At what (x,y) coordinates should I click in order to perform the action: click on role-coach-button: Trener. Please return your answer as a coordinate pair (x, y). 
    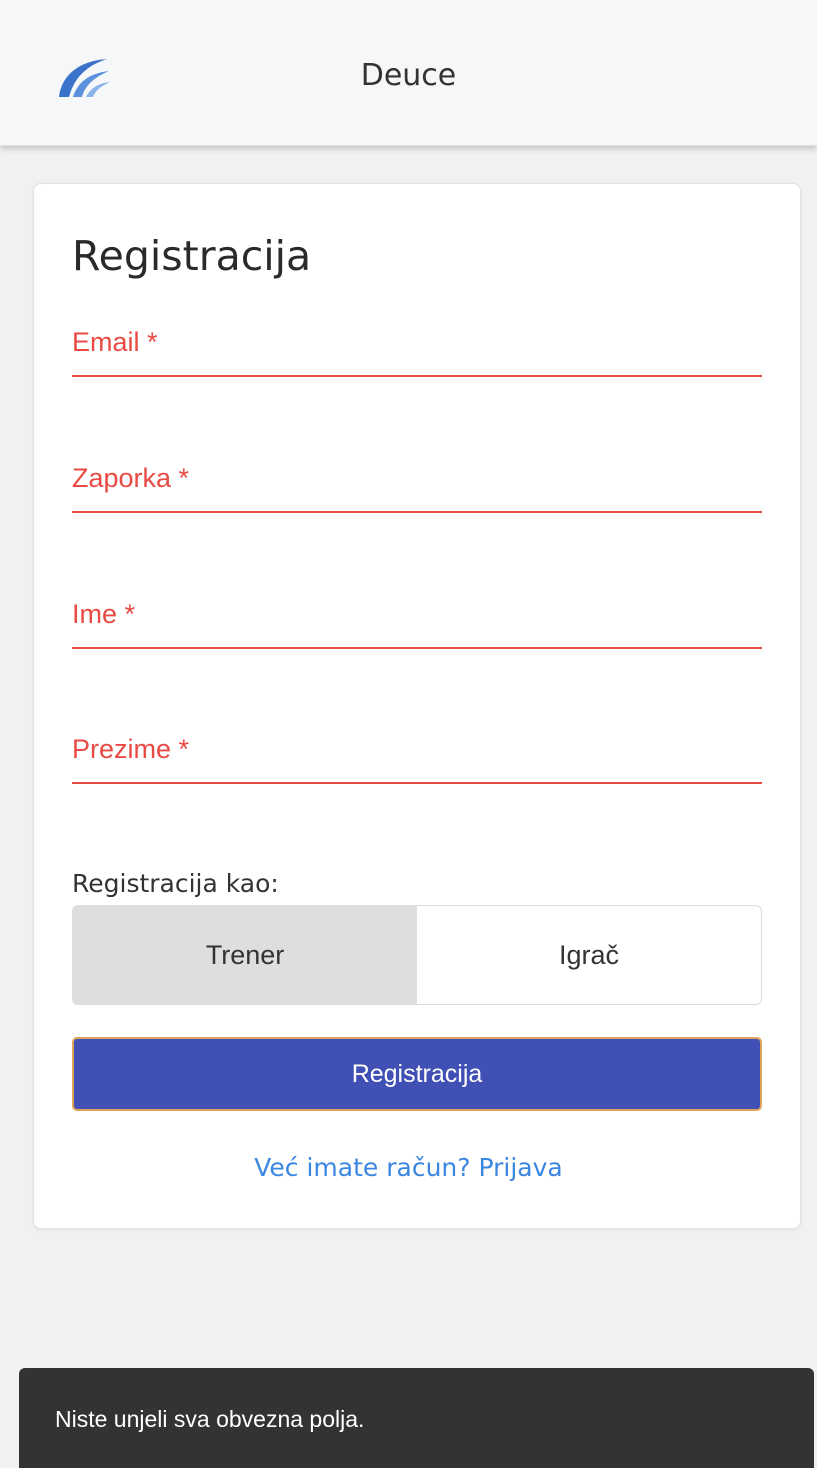
    Looking at the image, I should click on (245, 955).